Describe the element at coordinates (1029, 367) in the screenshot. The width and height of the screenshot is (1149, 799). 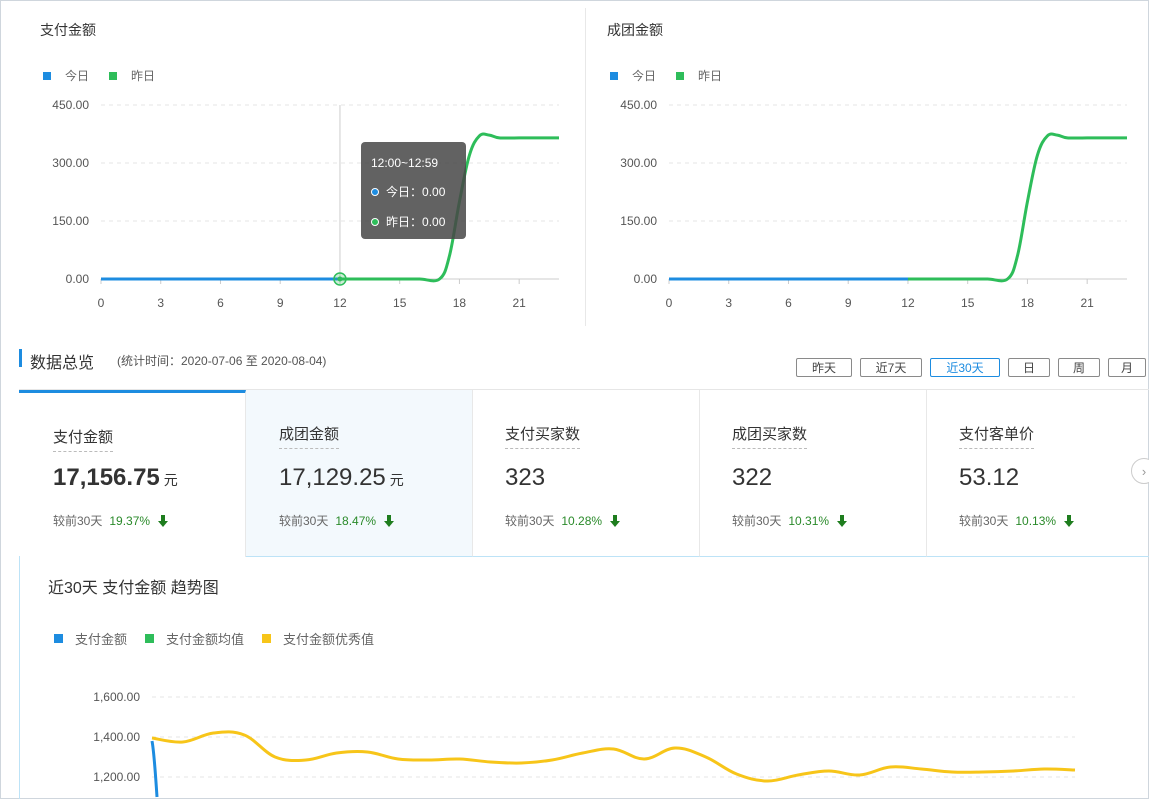
I see `range-button-day: 日` at that location.